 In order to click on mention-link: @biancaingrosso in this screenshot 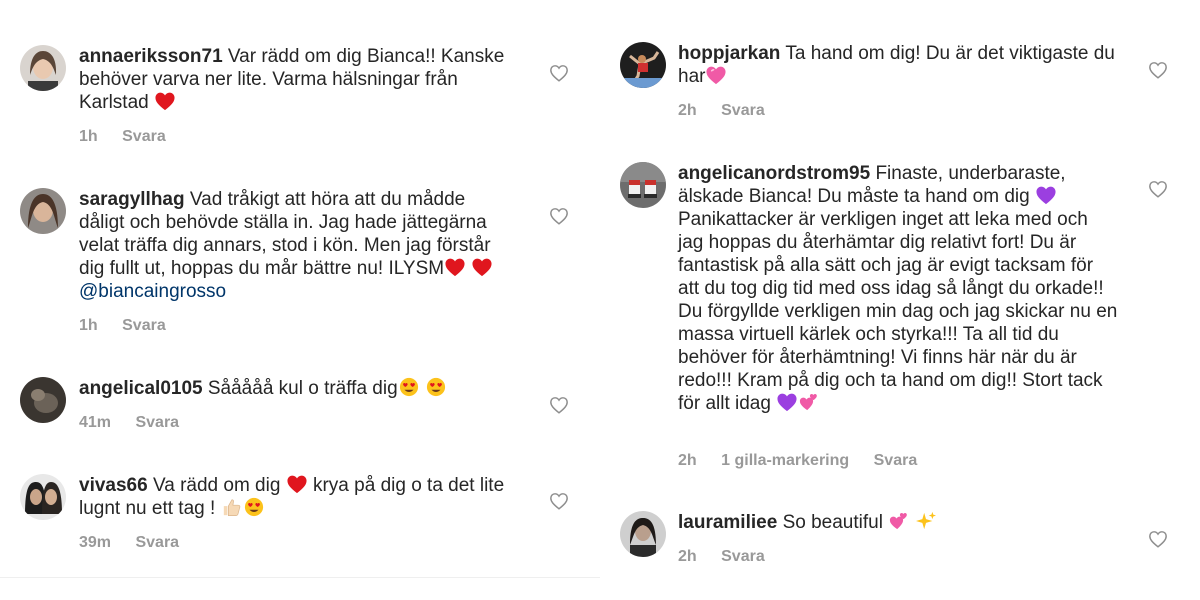, I will do `click(152, 291)`.